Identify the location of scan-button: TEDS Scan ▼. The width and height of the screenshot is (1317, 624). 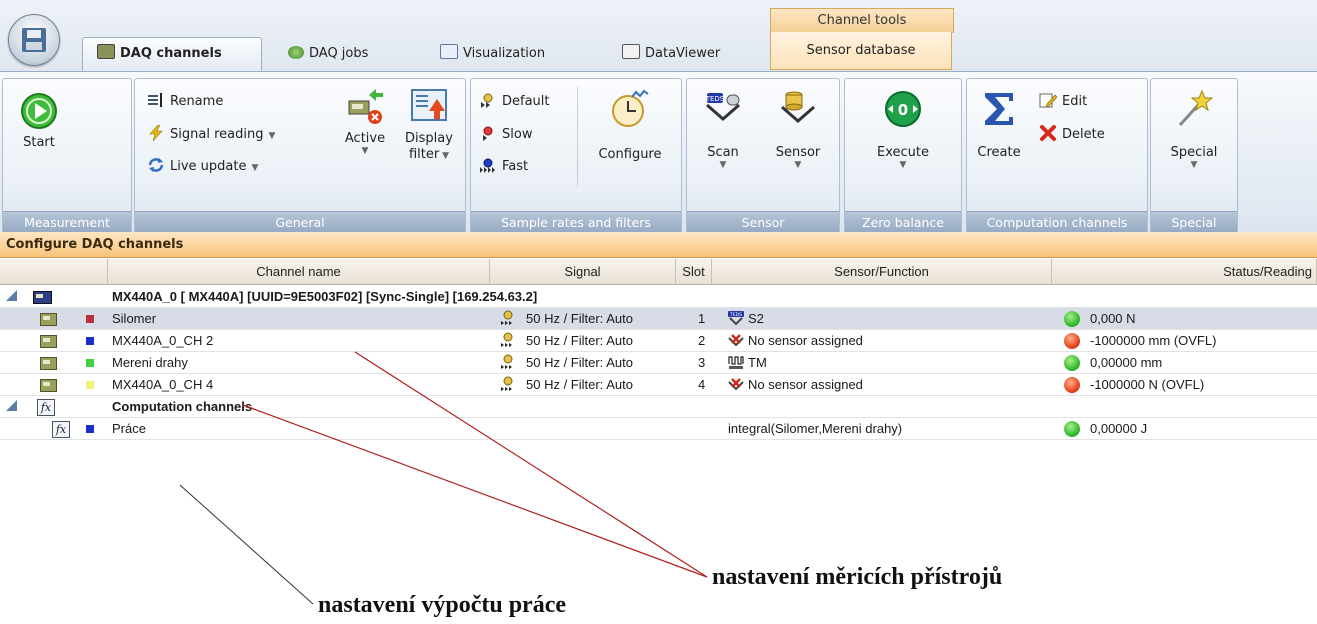
(723, 129).